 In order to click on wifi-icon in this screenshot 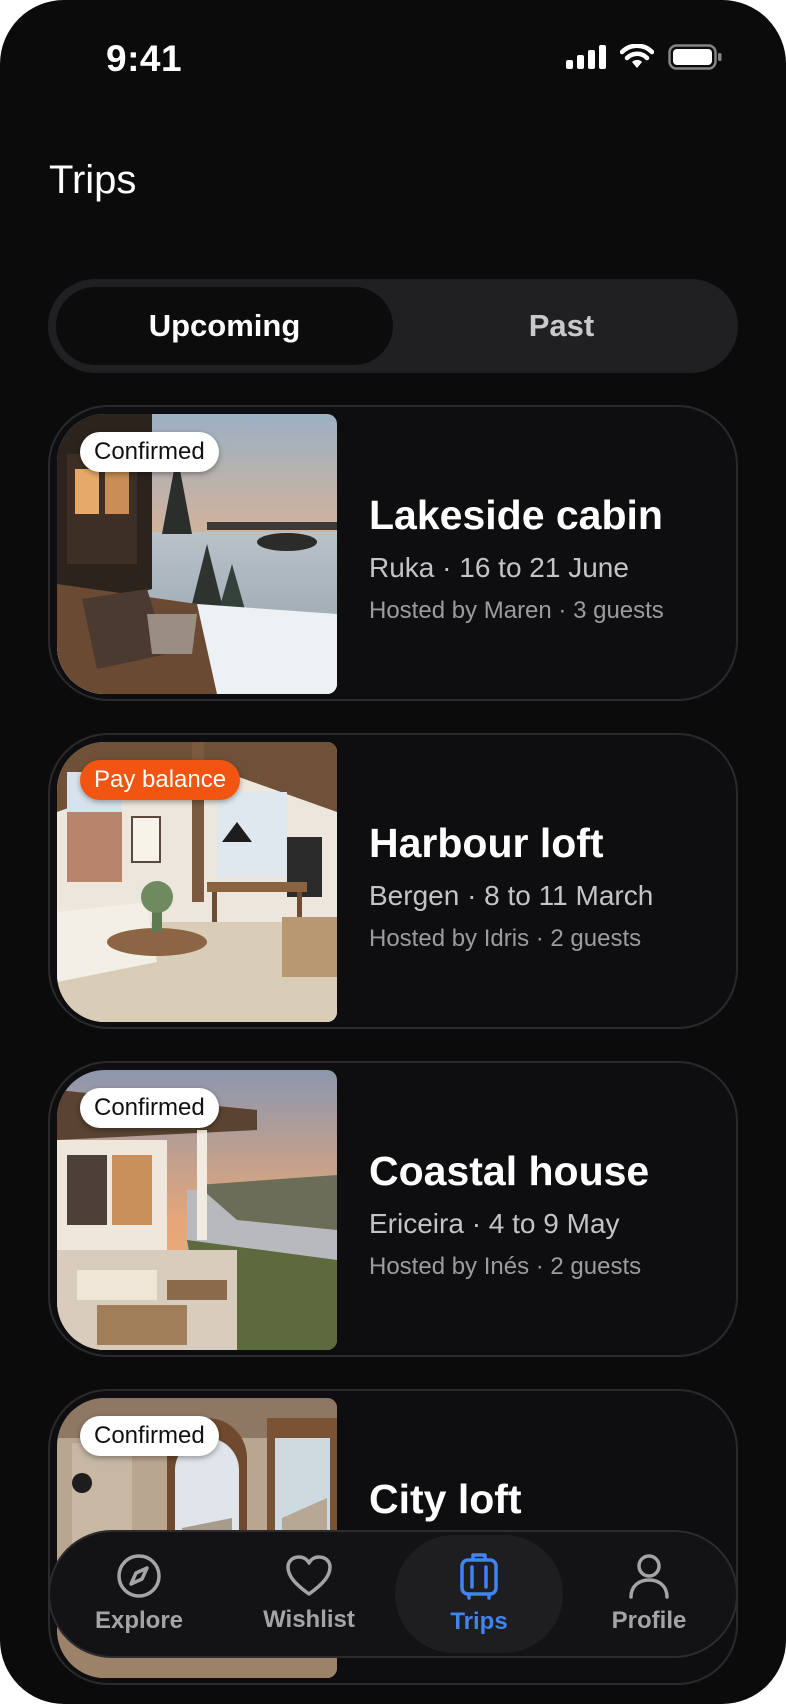, I will do `click(637, 56)`.